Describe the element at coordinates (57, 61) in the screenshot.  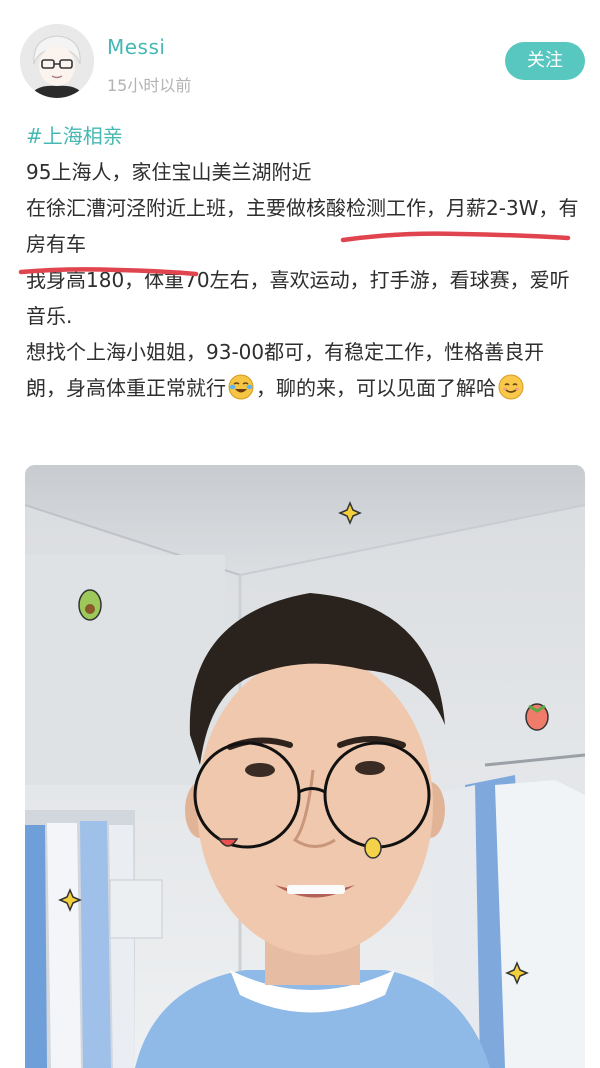
I see `avatar` at that location.